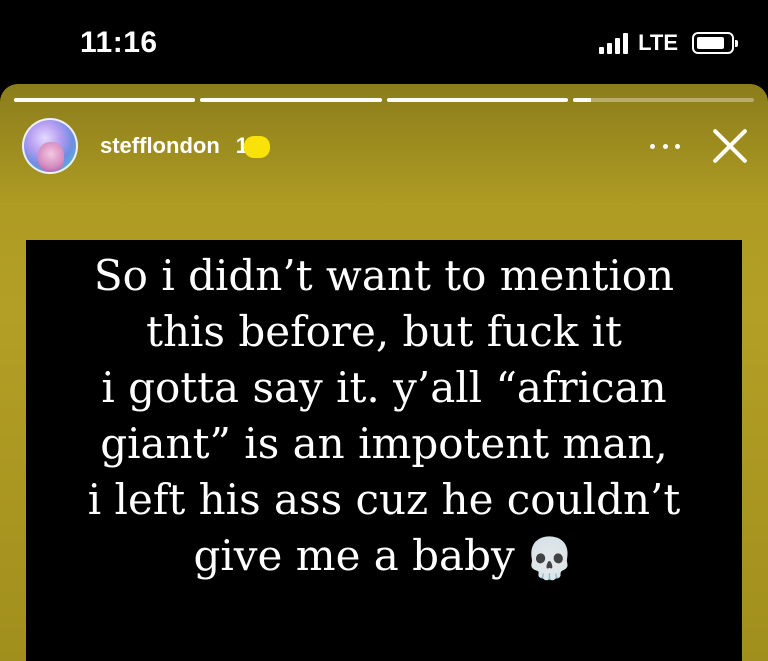 This screenshot has height=661, width=768. What do you see at coordinates (384, 387) in the screenshot?
I see `story-text-line: i gotta say it. y’all “african` at bounding box center [384, 387].